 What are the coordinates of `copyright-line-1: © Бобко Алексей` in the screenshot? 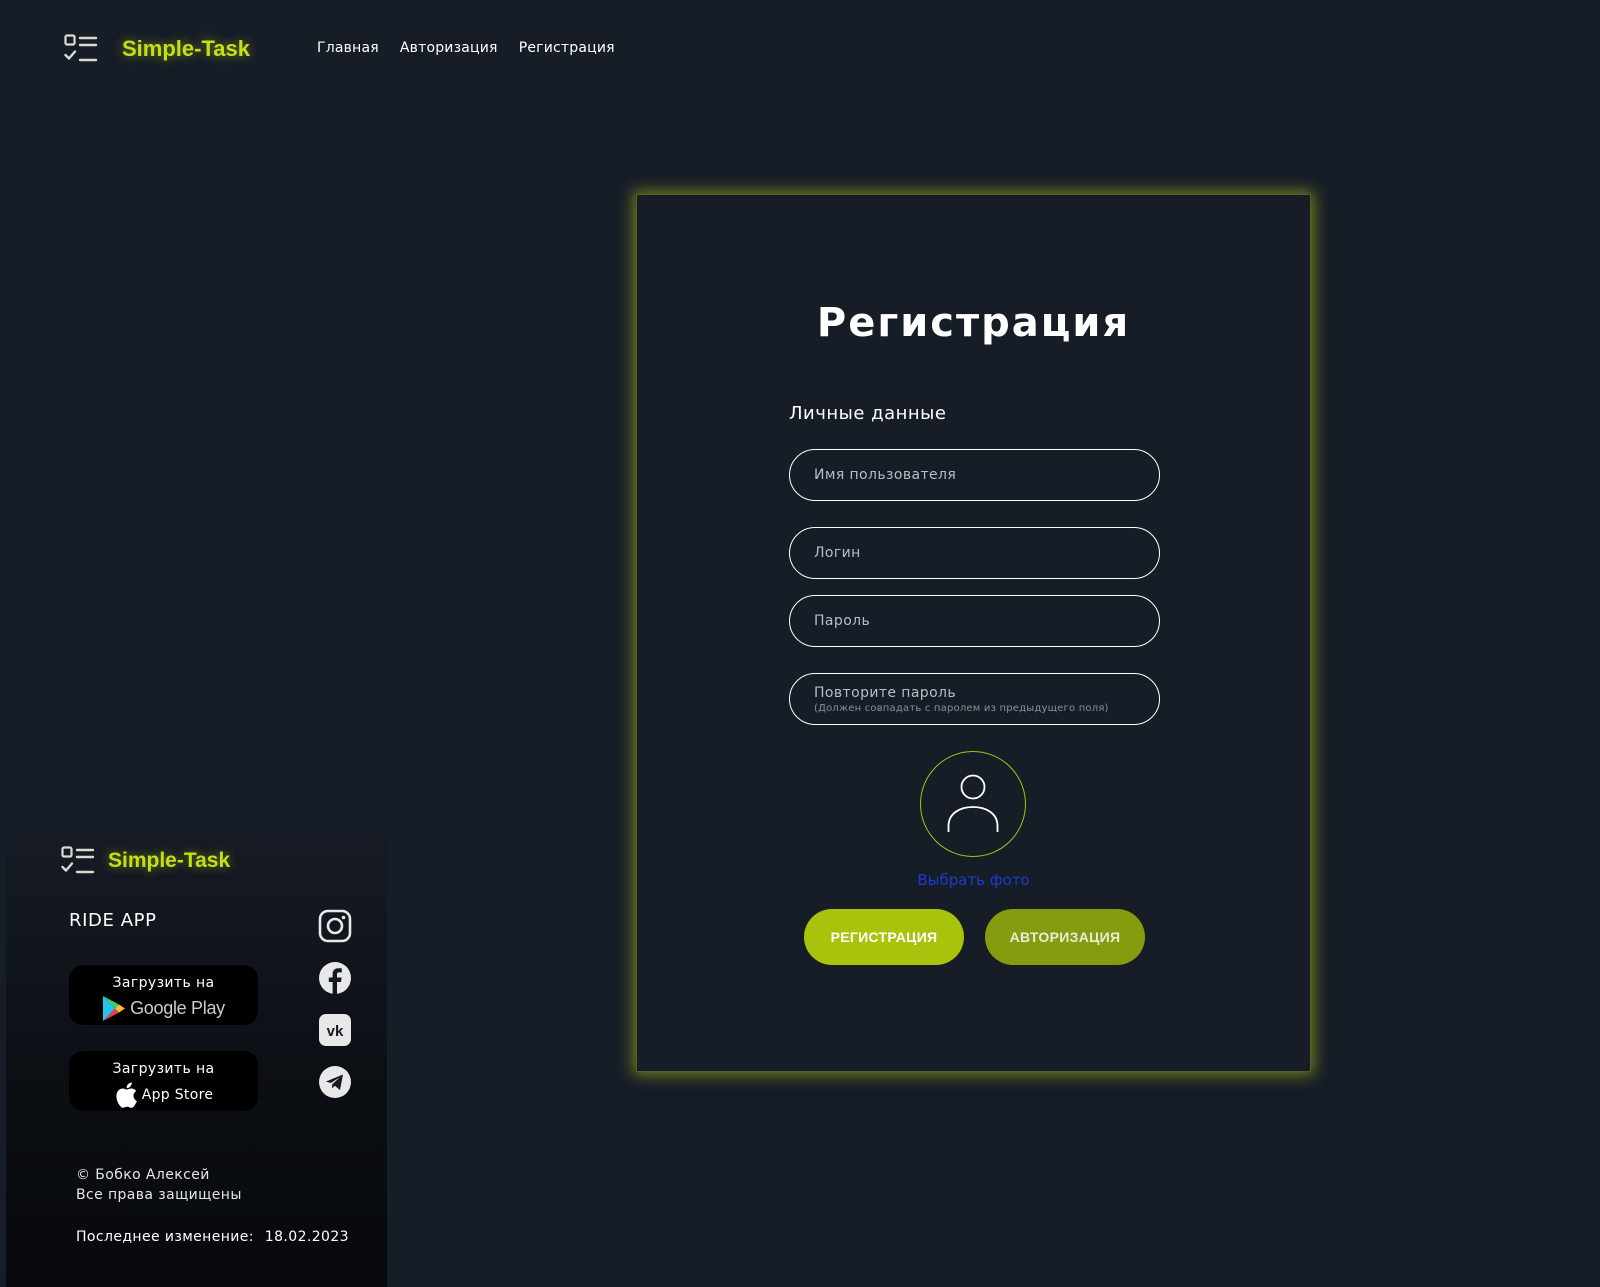 It's located at (143, 1175).